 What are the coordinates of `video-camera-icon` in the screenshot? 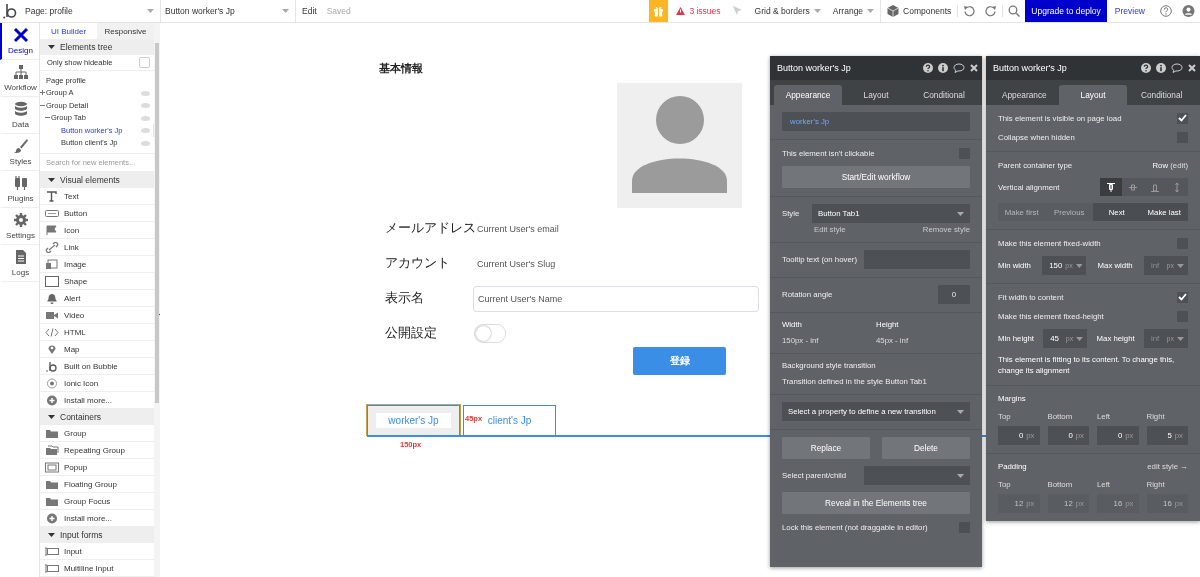 It's located at (52, 315).